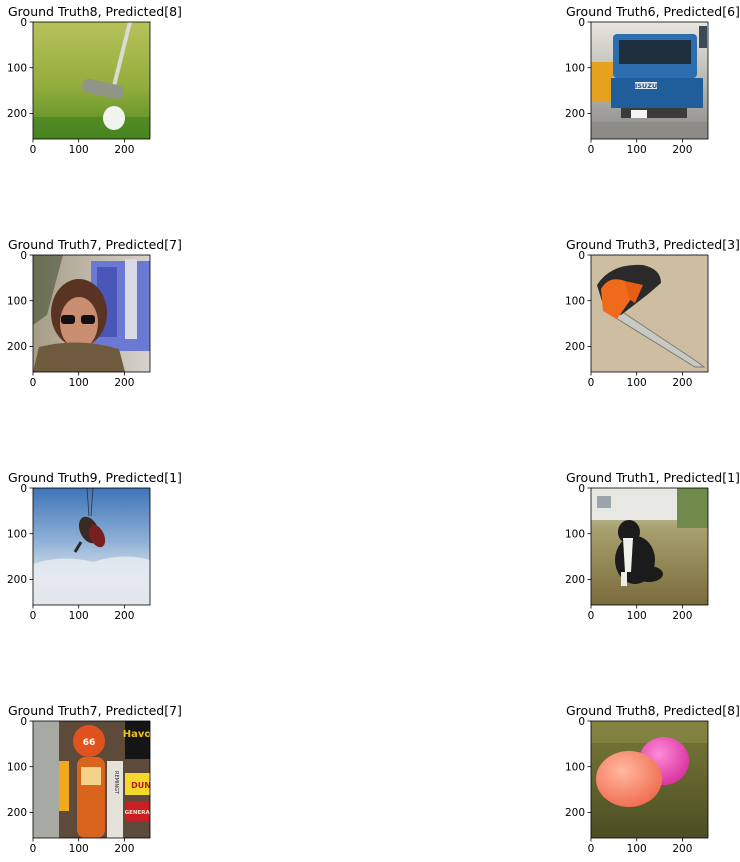 This screenshot has width=740, height=862. Describe the element at coordinates (629, 779) in the screenshot. I see `orange-ball` at that location.